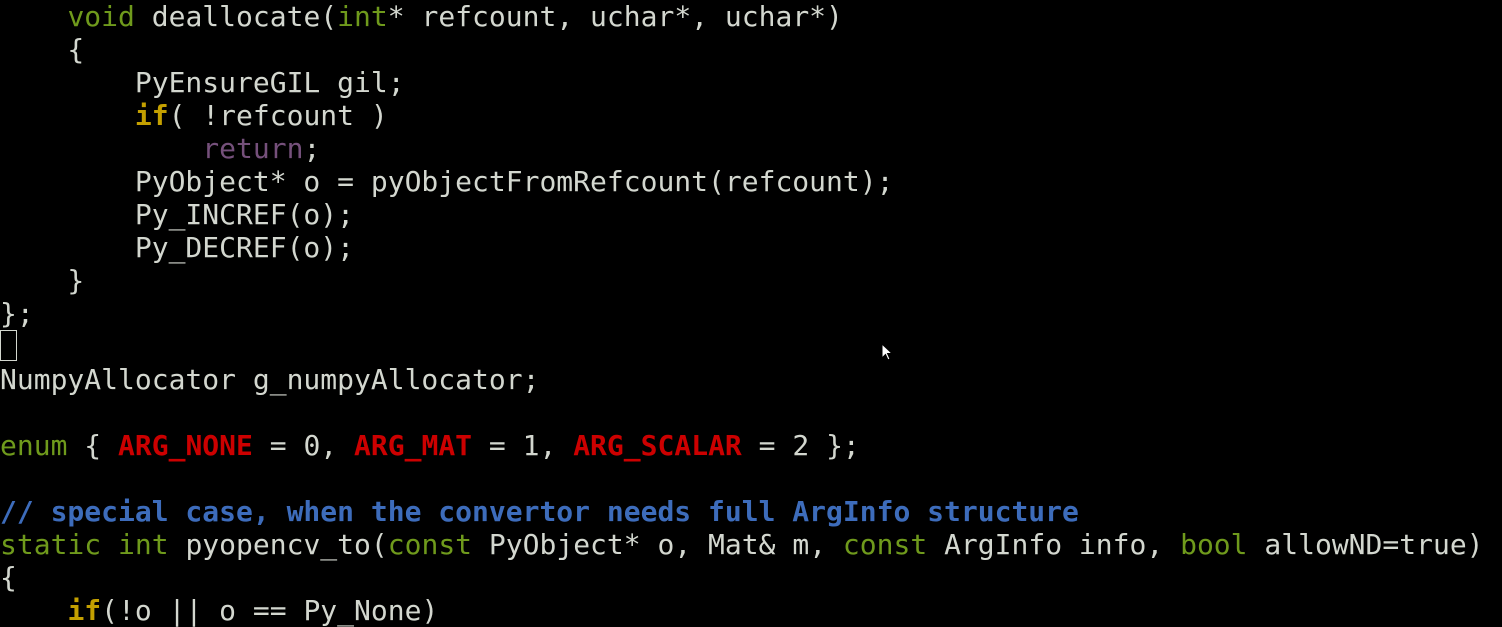  What do you see at coordinates (1214, 544) in the screenshot?
I see `code-token-kw-green: bool` at bounding box center [1214, 544].